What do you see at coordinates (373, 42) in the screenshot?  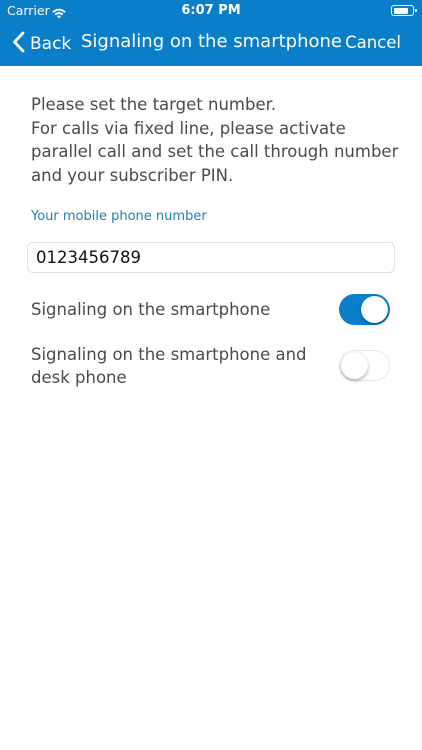 I see `cancel-button: Cancel` at bounding box center [373, 42].